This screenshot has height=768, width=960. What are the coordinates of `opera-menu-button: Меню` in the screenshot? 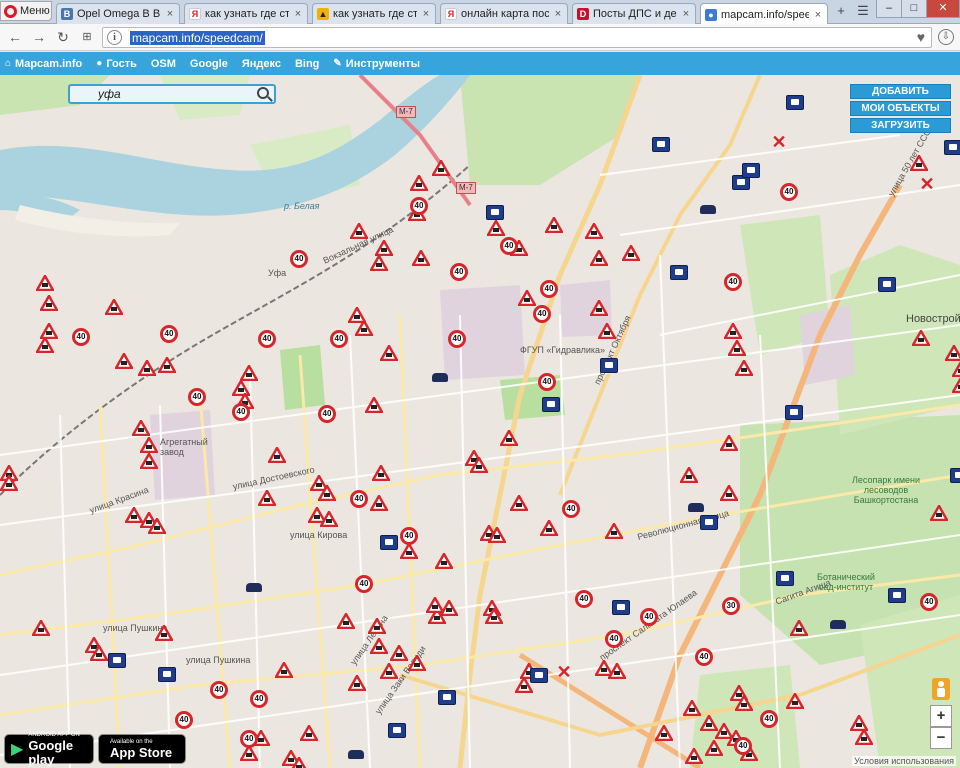 It's located at (26, 11).